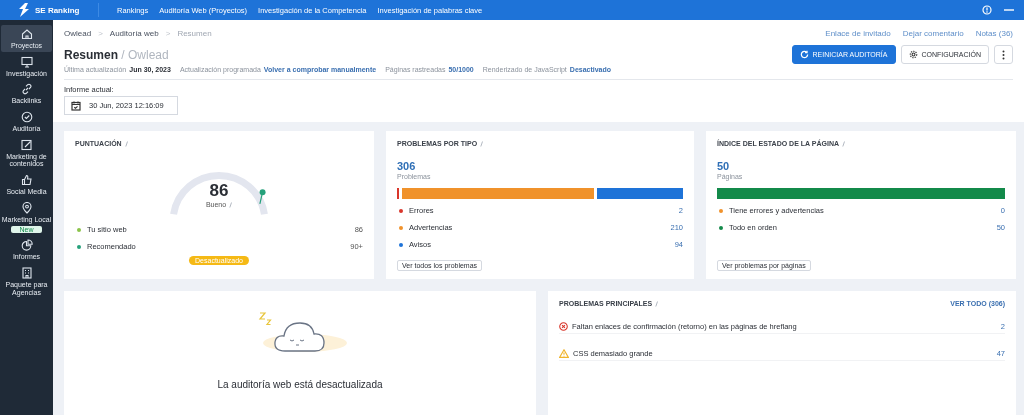 This screenshot has height=415, width=1024. What do you see at coordinates (116, 54) in the screenshot?
I see `page-title: Resumen / Owlead` at bounding box center [116, 54].